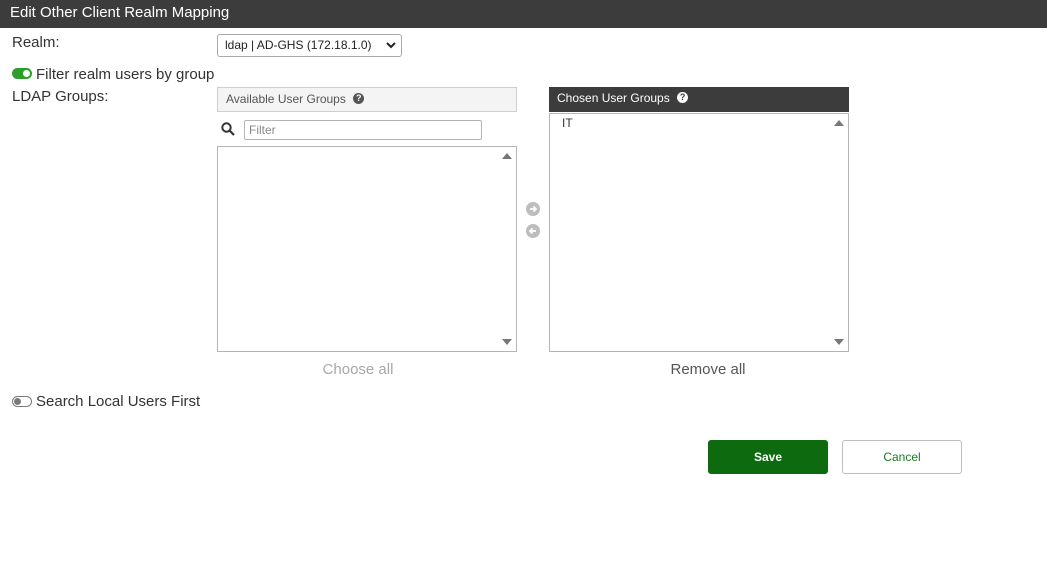 Image resolution: width=1047 pixels, height=567 pixels. I want to click on cancel-button: Cancel, so click(902, 457).